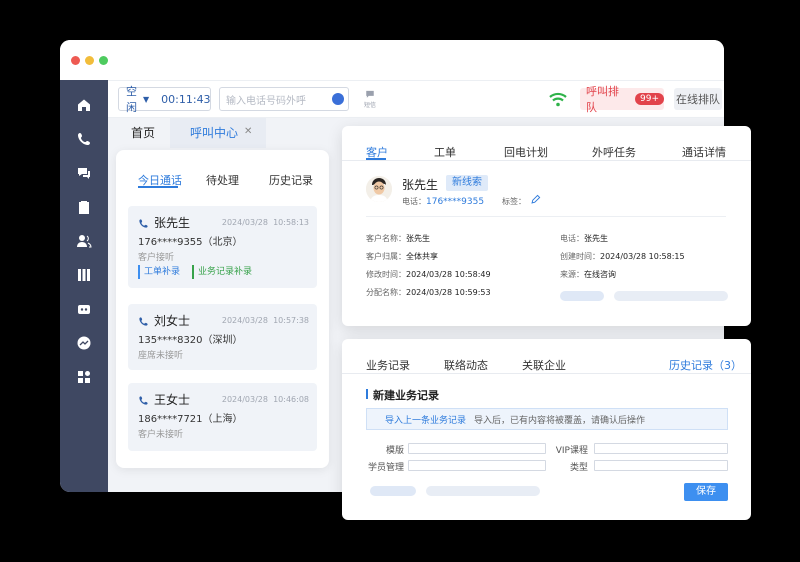 Image resolution: width=800 pixels, height=562 pixels. Describe the element at coordinates (394, 451) in the screenshot. I see `label-template: 模版` at that location.